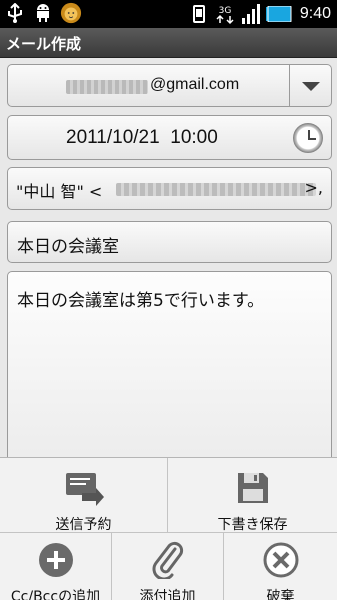 This screenshot has width=337, height=600. I want to click on scheduled-time: 10:00, so click(194, 137).